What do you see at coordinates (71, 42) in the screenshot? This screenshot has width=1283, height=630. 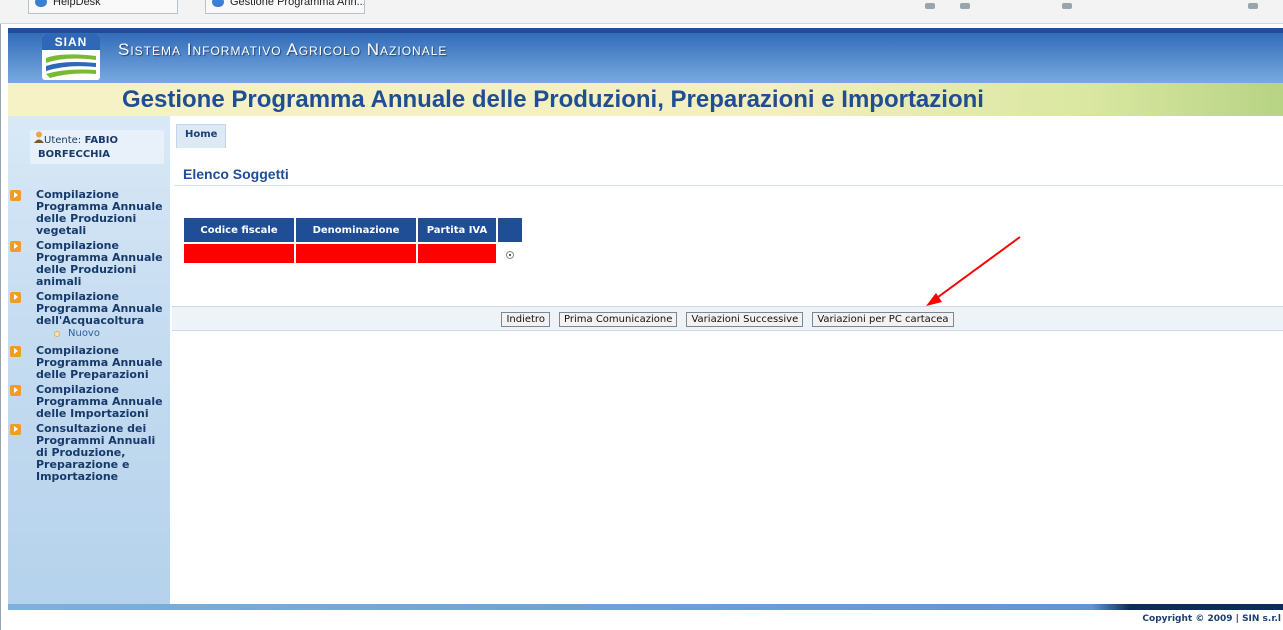 I see `logo-text: SIAN` at bounding box center [71, 42].